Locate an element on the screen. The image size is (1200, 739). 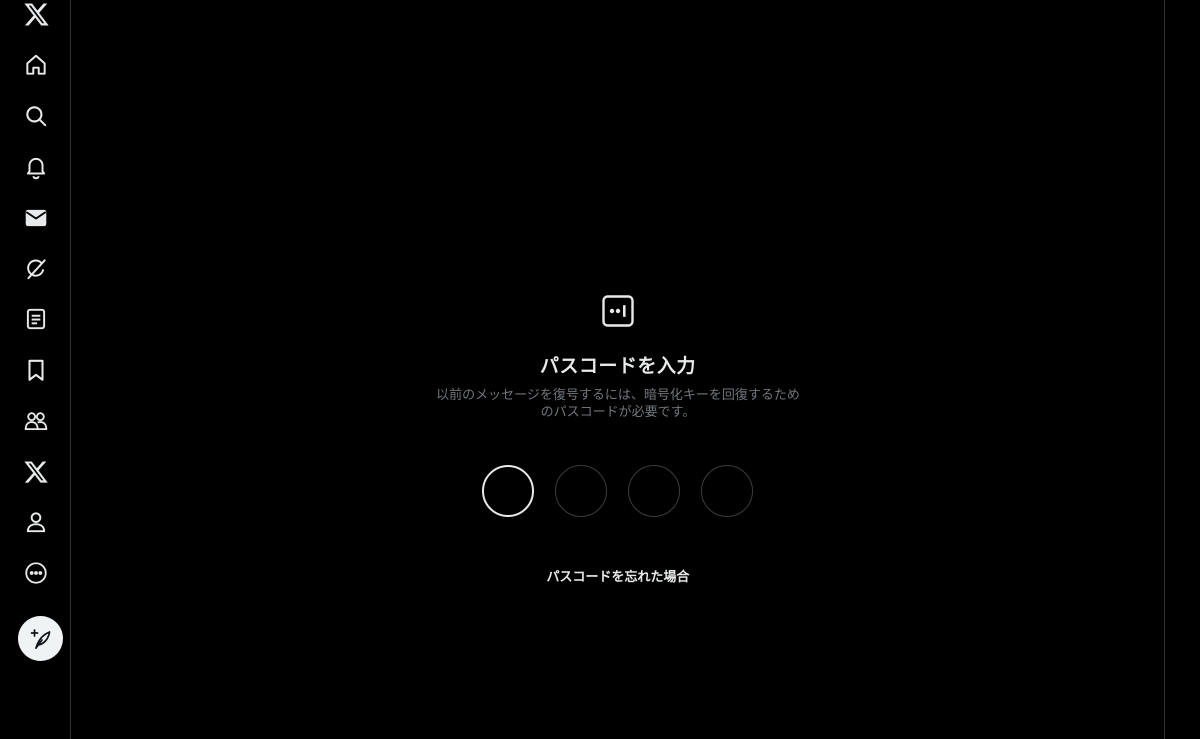
sidebar is located at coordinates (35, 369).